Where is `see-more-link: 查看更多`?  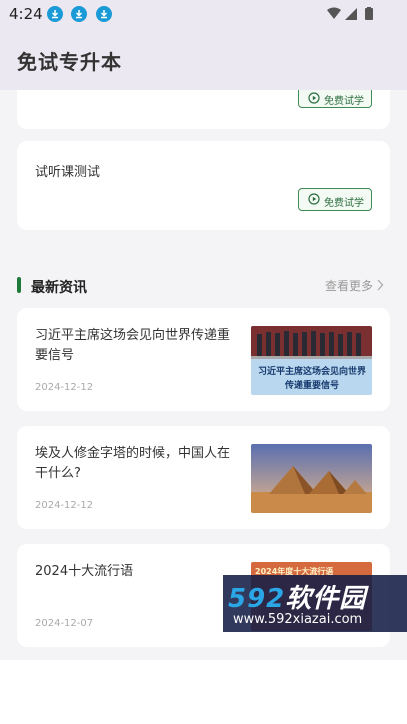
see-more-link: 查看更多 is located at coordinates (354, 285).